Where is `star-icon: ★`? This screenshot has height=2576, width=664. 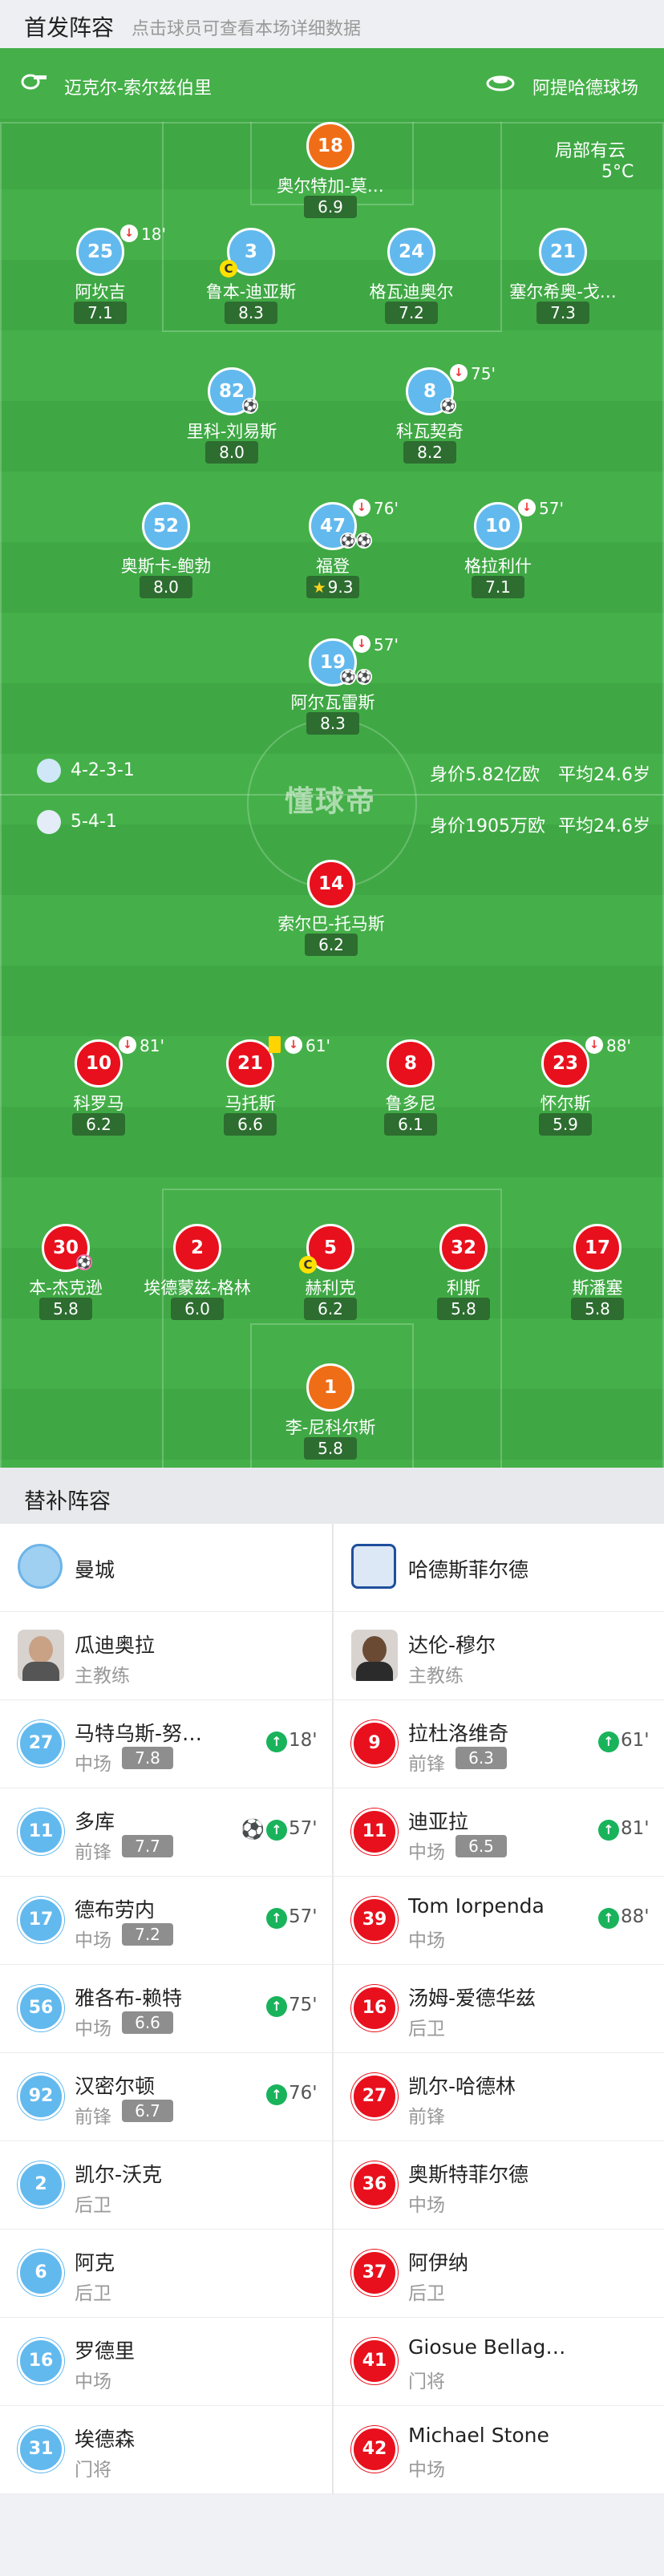 star-icon: ★ is located at coordinates (319, 588).